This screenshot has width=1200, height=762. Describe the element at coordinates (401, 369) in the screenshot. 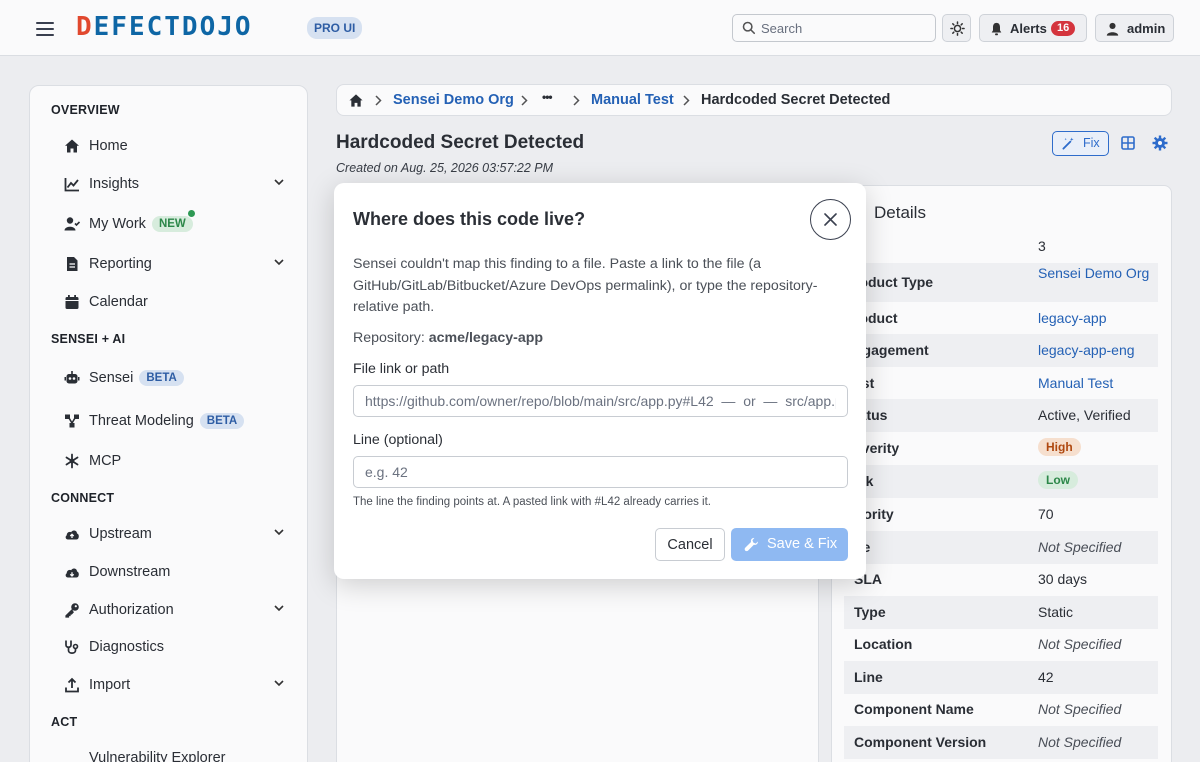

I see `file-path-label: File link or path` at that location.